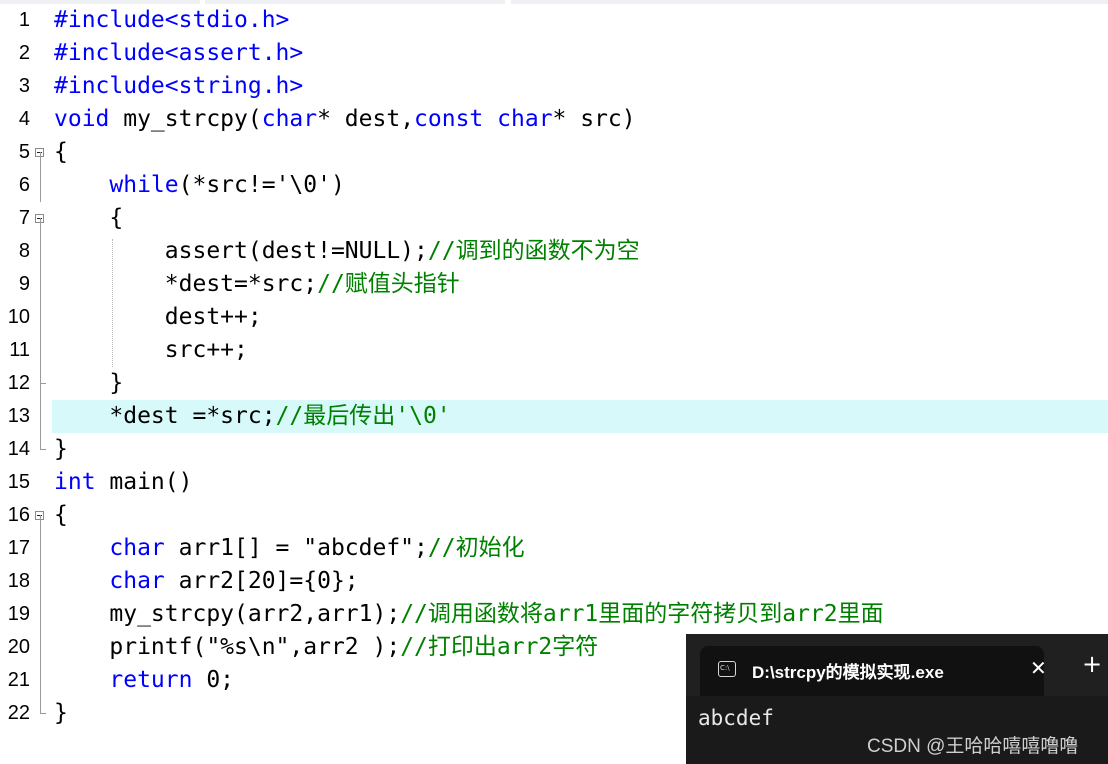 The height and width of the screenshot is (764, 1108). Describe the element at coordinates (848, 672) in the screenshot. I see `console-tab-title: D:\strcpy的模拟实现.exe` at that location.